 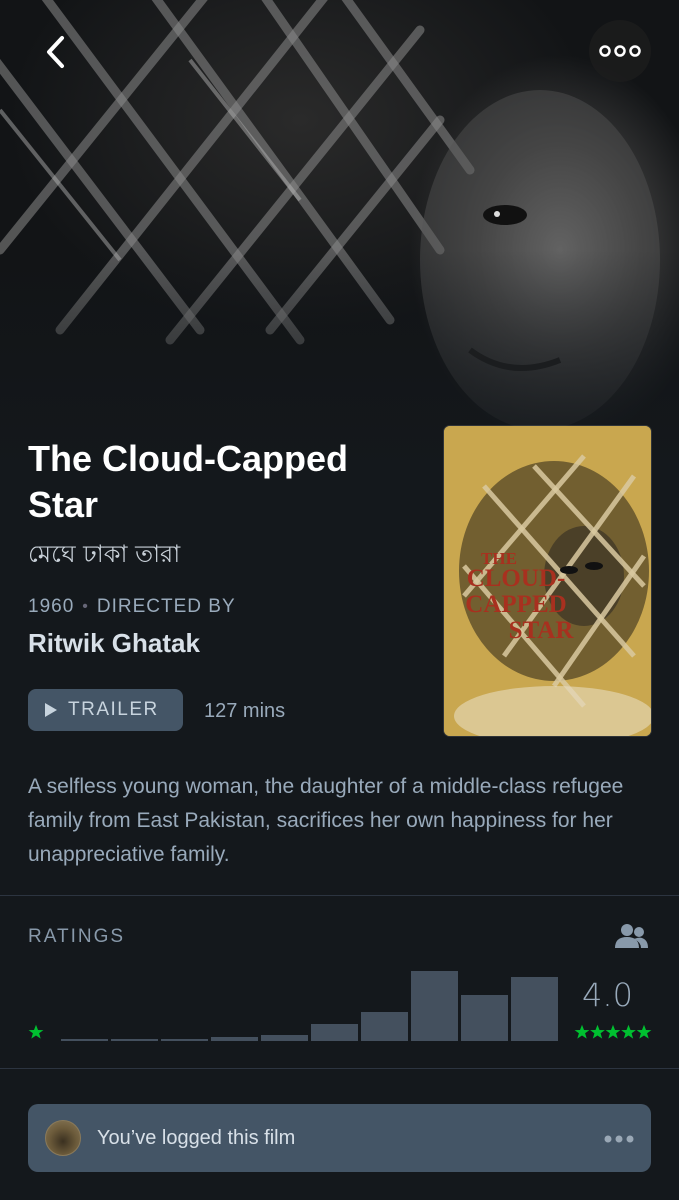 What do you see at coordinates (188, 481) in the screenshot?
I see `film-title: The Cloud-Capped Star` at bounding box center [188, 481].